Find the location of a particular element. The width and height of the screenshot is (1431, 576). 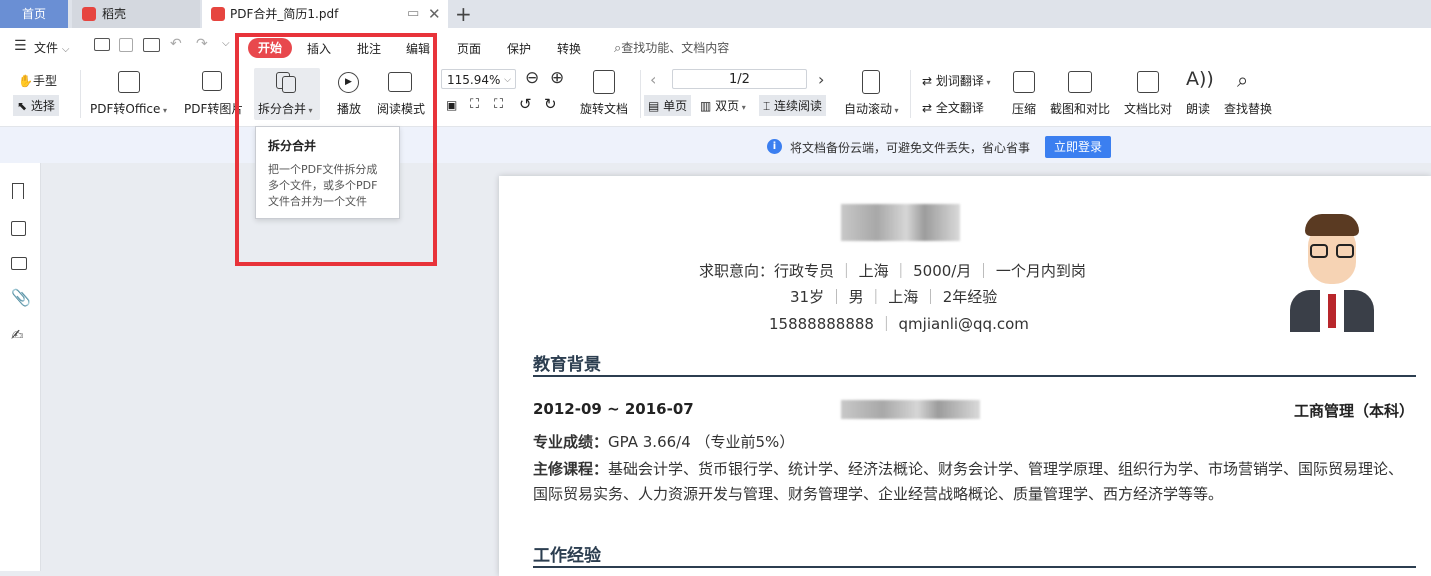

fit-width-icon: ⛶ is located at coordinates (498, 104).